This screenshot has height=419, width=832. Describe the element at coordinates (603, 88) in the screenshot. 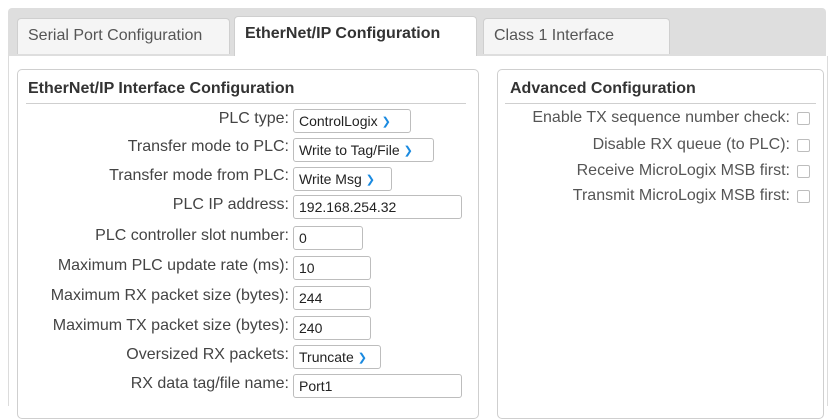

I see `advanced-config-title: Advanced Configuration` at that location.